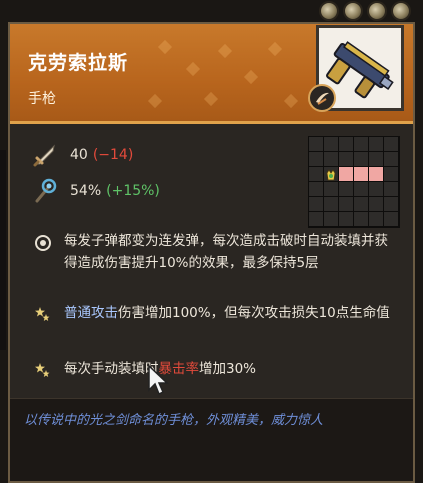 This screenshot has height=483, width=423. What do you see at coordinates (322, 98) in the screenshot?
I see `slash-badge-icon` at bounding box center [322, 98].